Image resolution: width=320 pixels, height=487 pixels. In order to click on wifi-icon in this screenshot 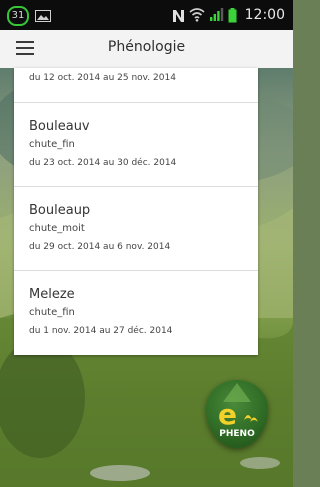, I will do `click(197, 15)`.